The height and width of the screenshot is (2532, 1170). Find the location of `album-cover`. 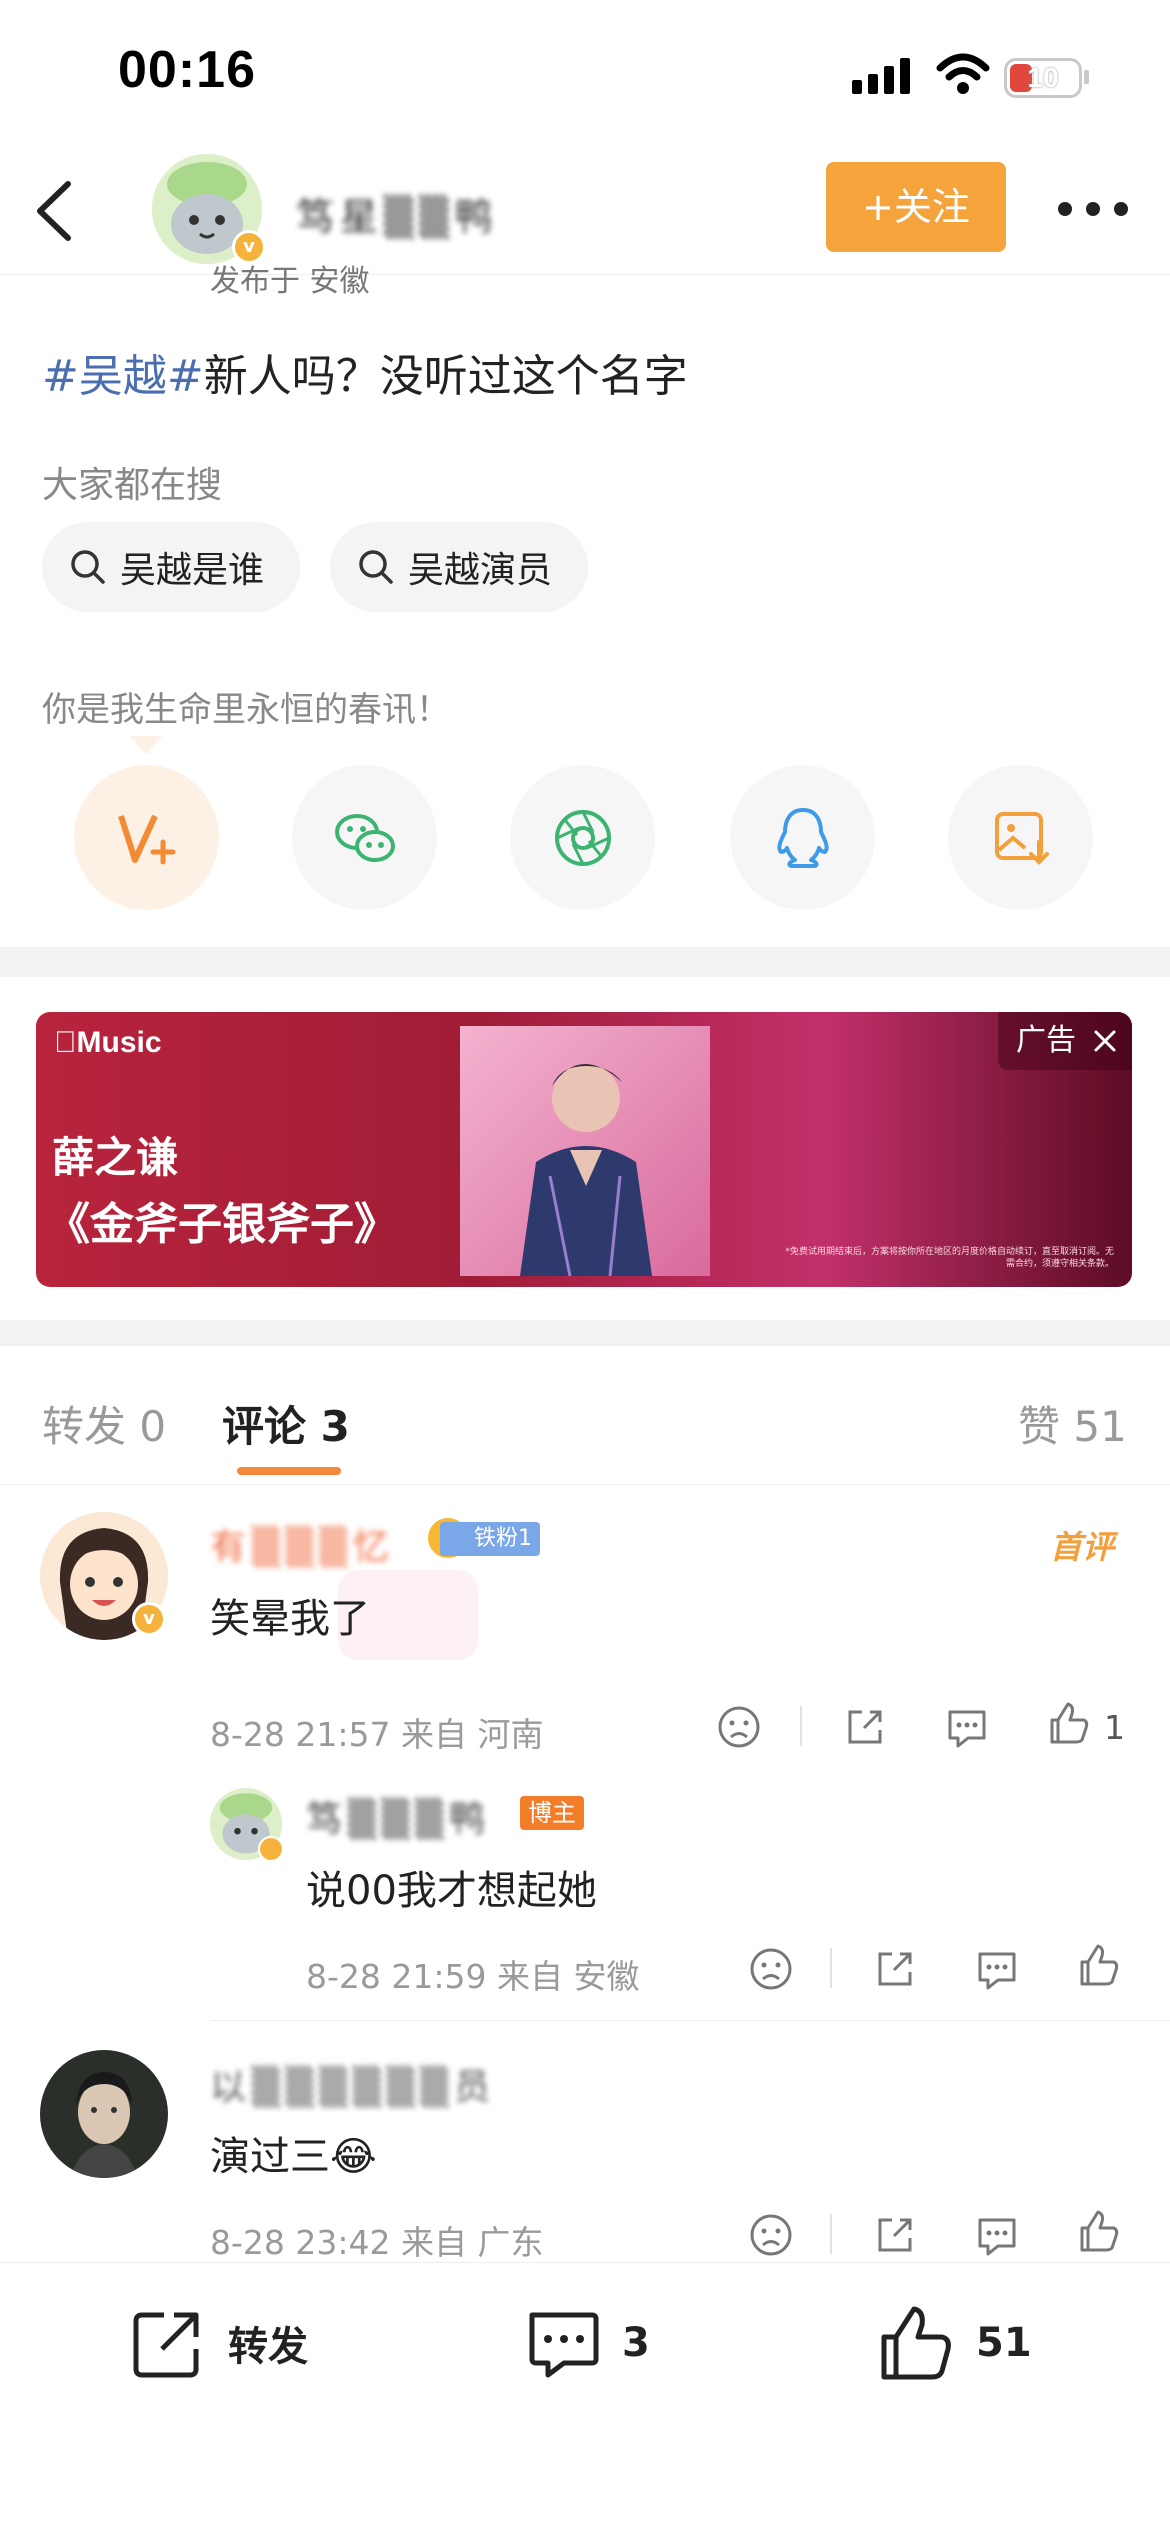

album-cover is located at coordinates (585, 1151).